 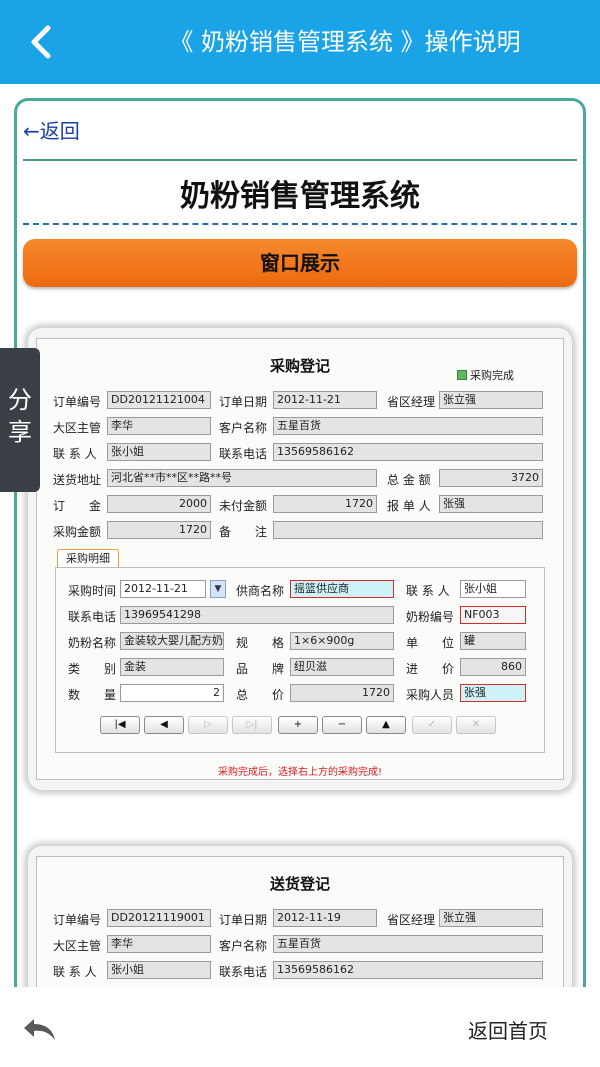 I want to click on divider, so click(x=300, y=160).